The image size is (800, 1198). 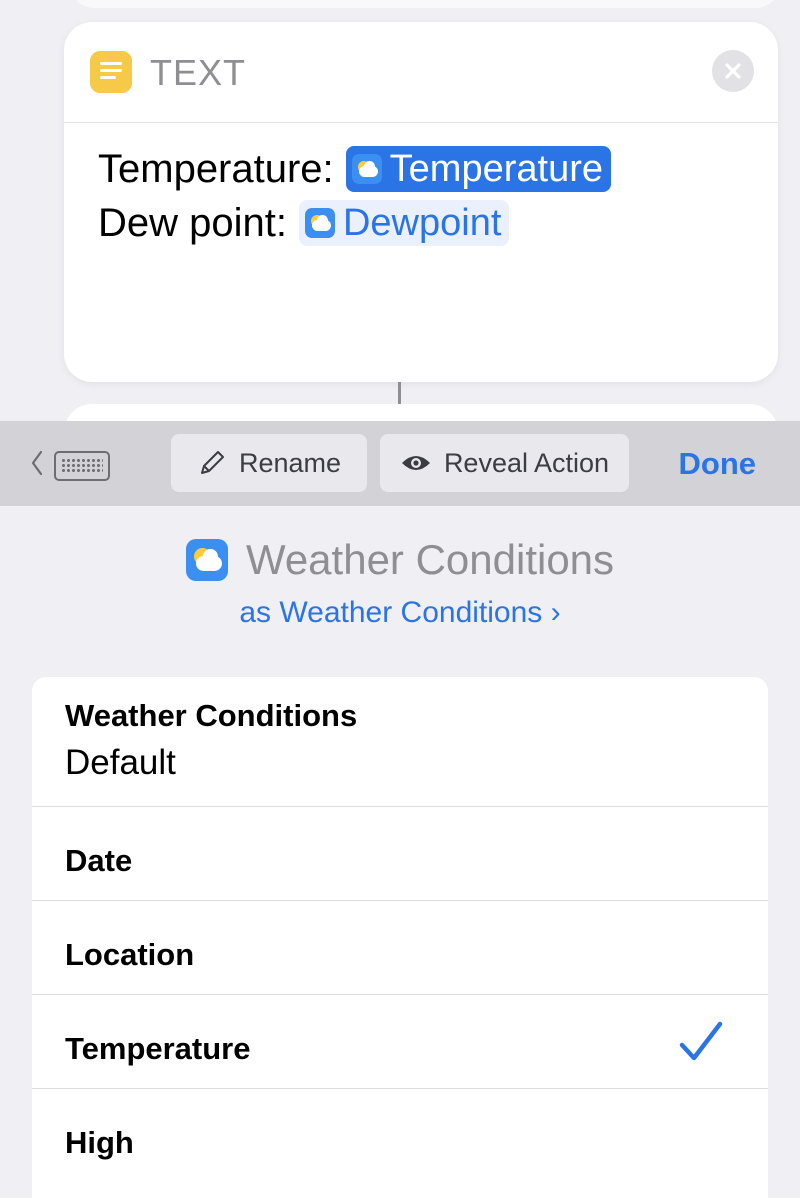 I want to click on done-button: Done, so click(x=718, y=464).